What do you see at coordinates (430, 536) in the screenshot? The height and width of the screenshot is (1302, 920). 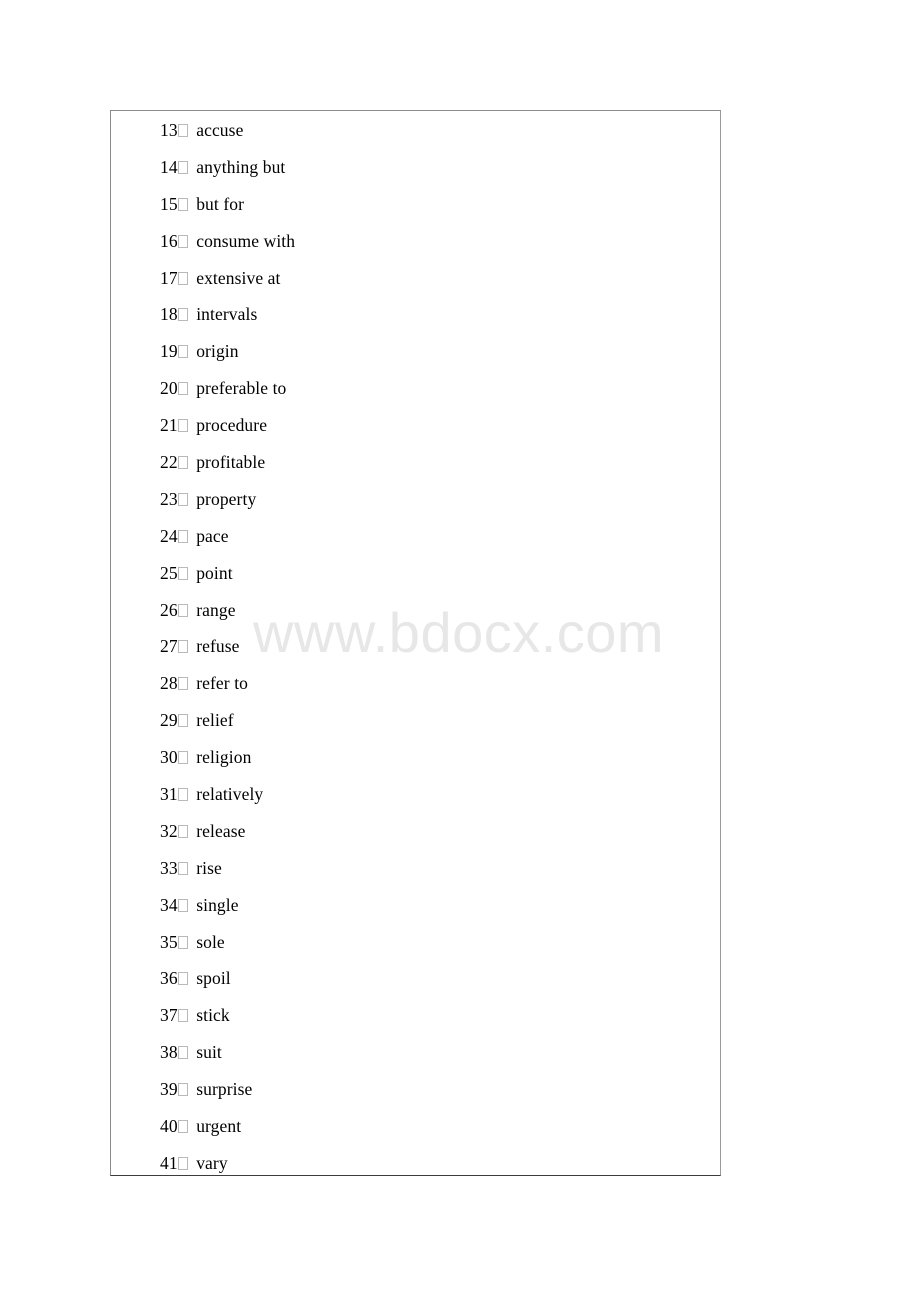 I see `list-item: 24 pace` at bounding box center [430, 536].